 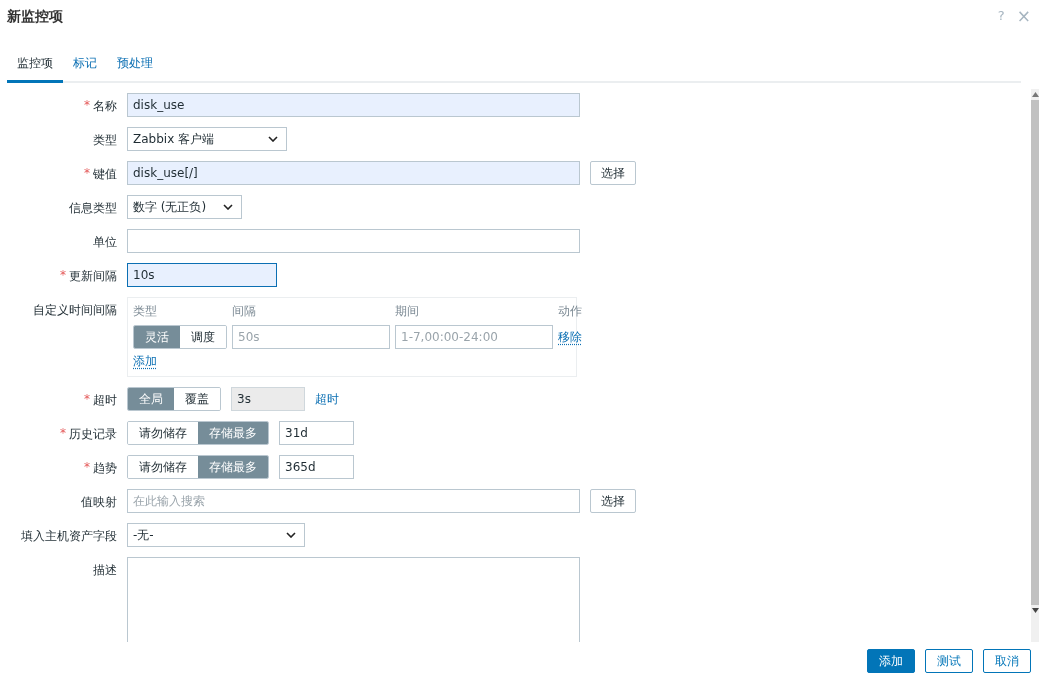 What do you see at coordinates (353, 173) in the screenshot?
I see `text-field: disk_use[/]` at bounding box center [353, 173].